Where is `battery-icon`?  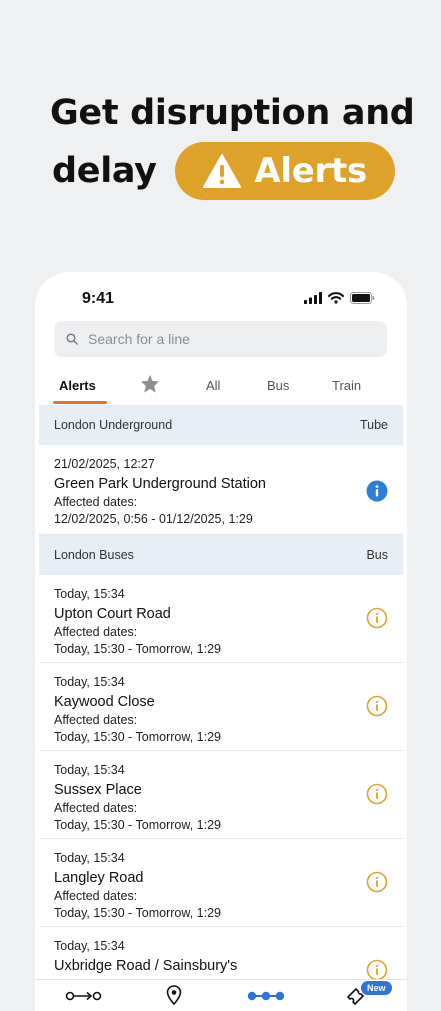
battery-icon is located at coordinates (362, 298).